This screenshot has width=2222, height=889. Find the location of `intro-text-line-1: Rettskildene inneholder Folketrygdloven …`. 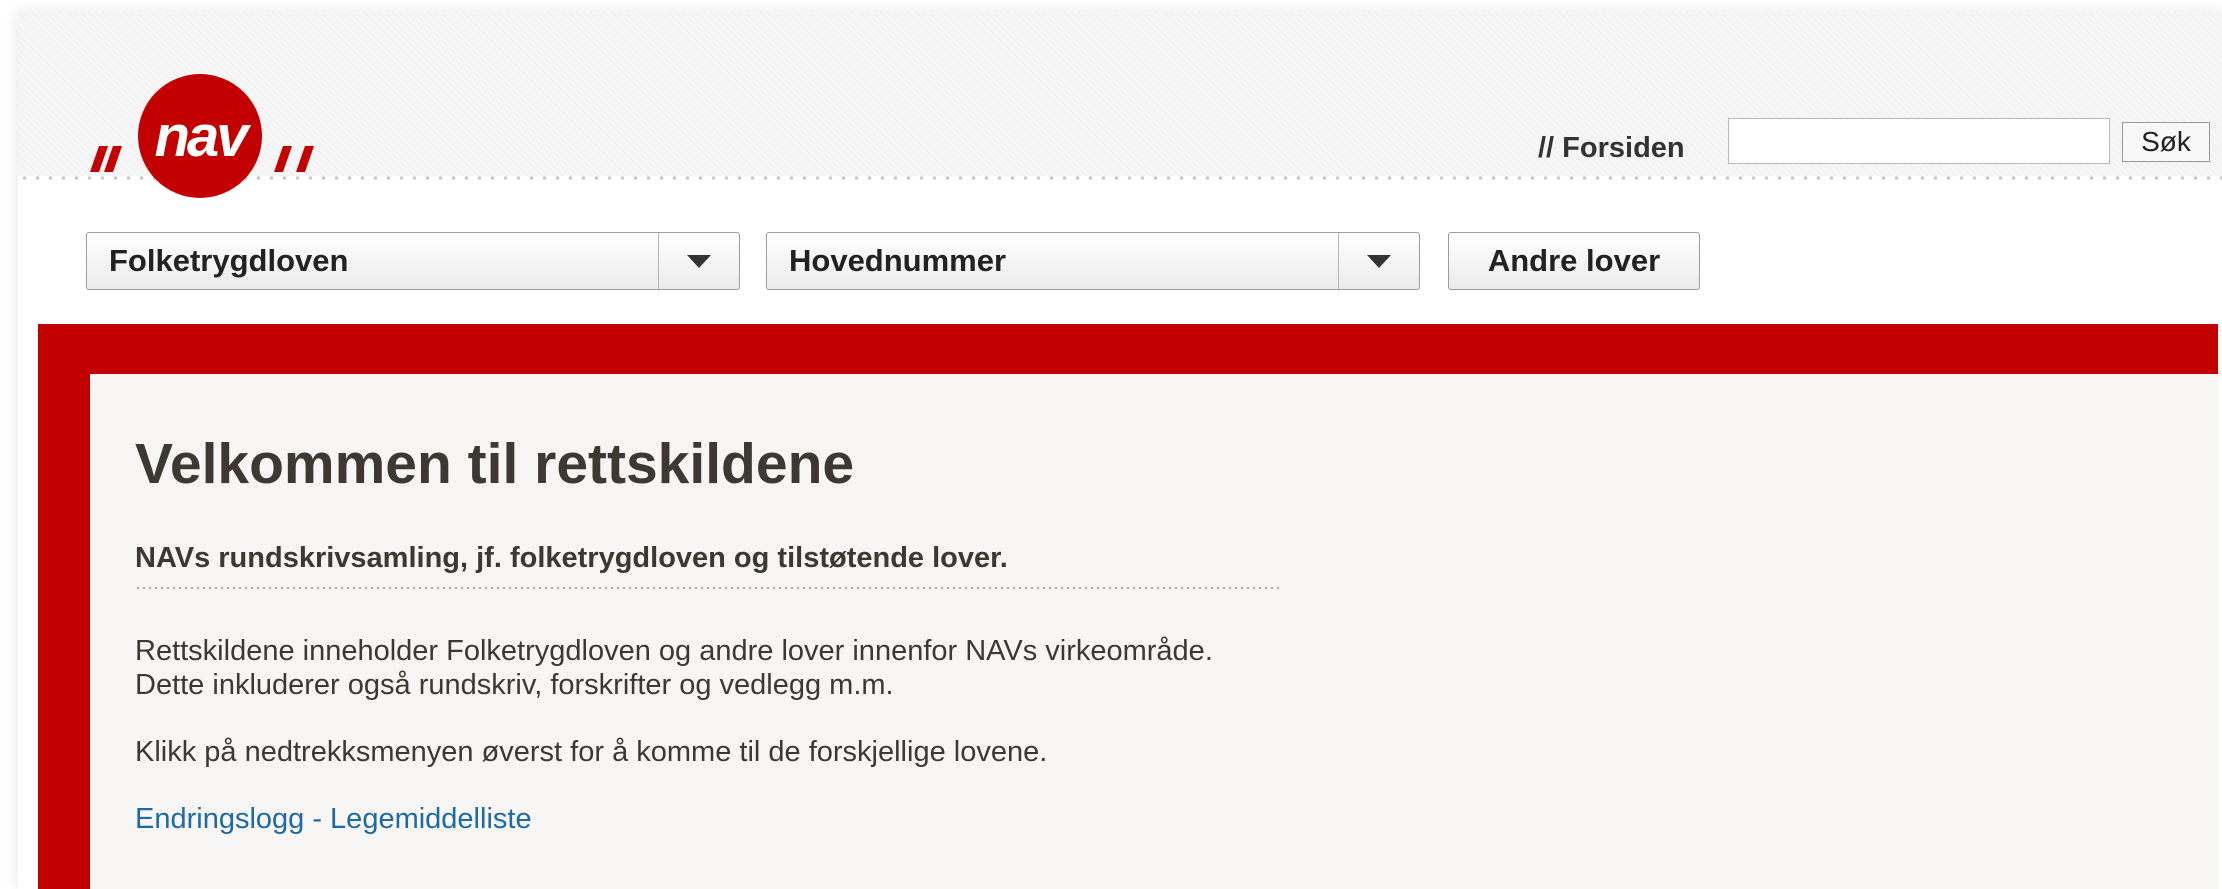

intro-text-line-1: Rettskildene inneholder Folketrygdloven … is located at coordinates (674, 651).